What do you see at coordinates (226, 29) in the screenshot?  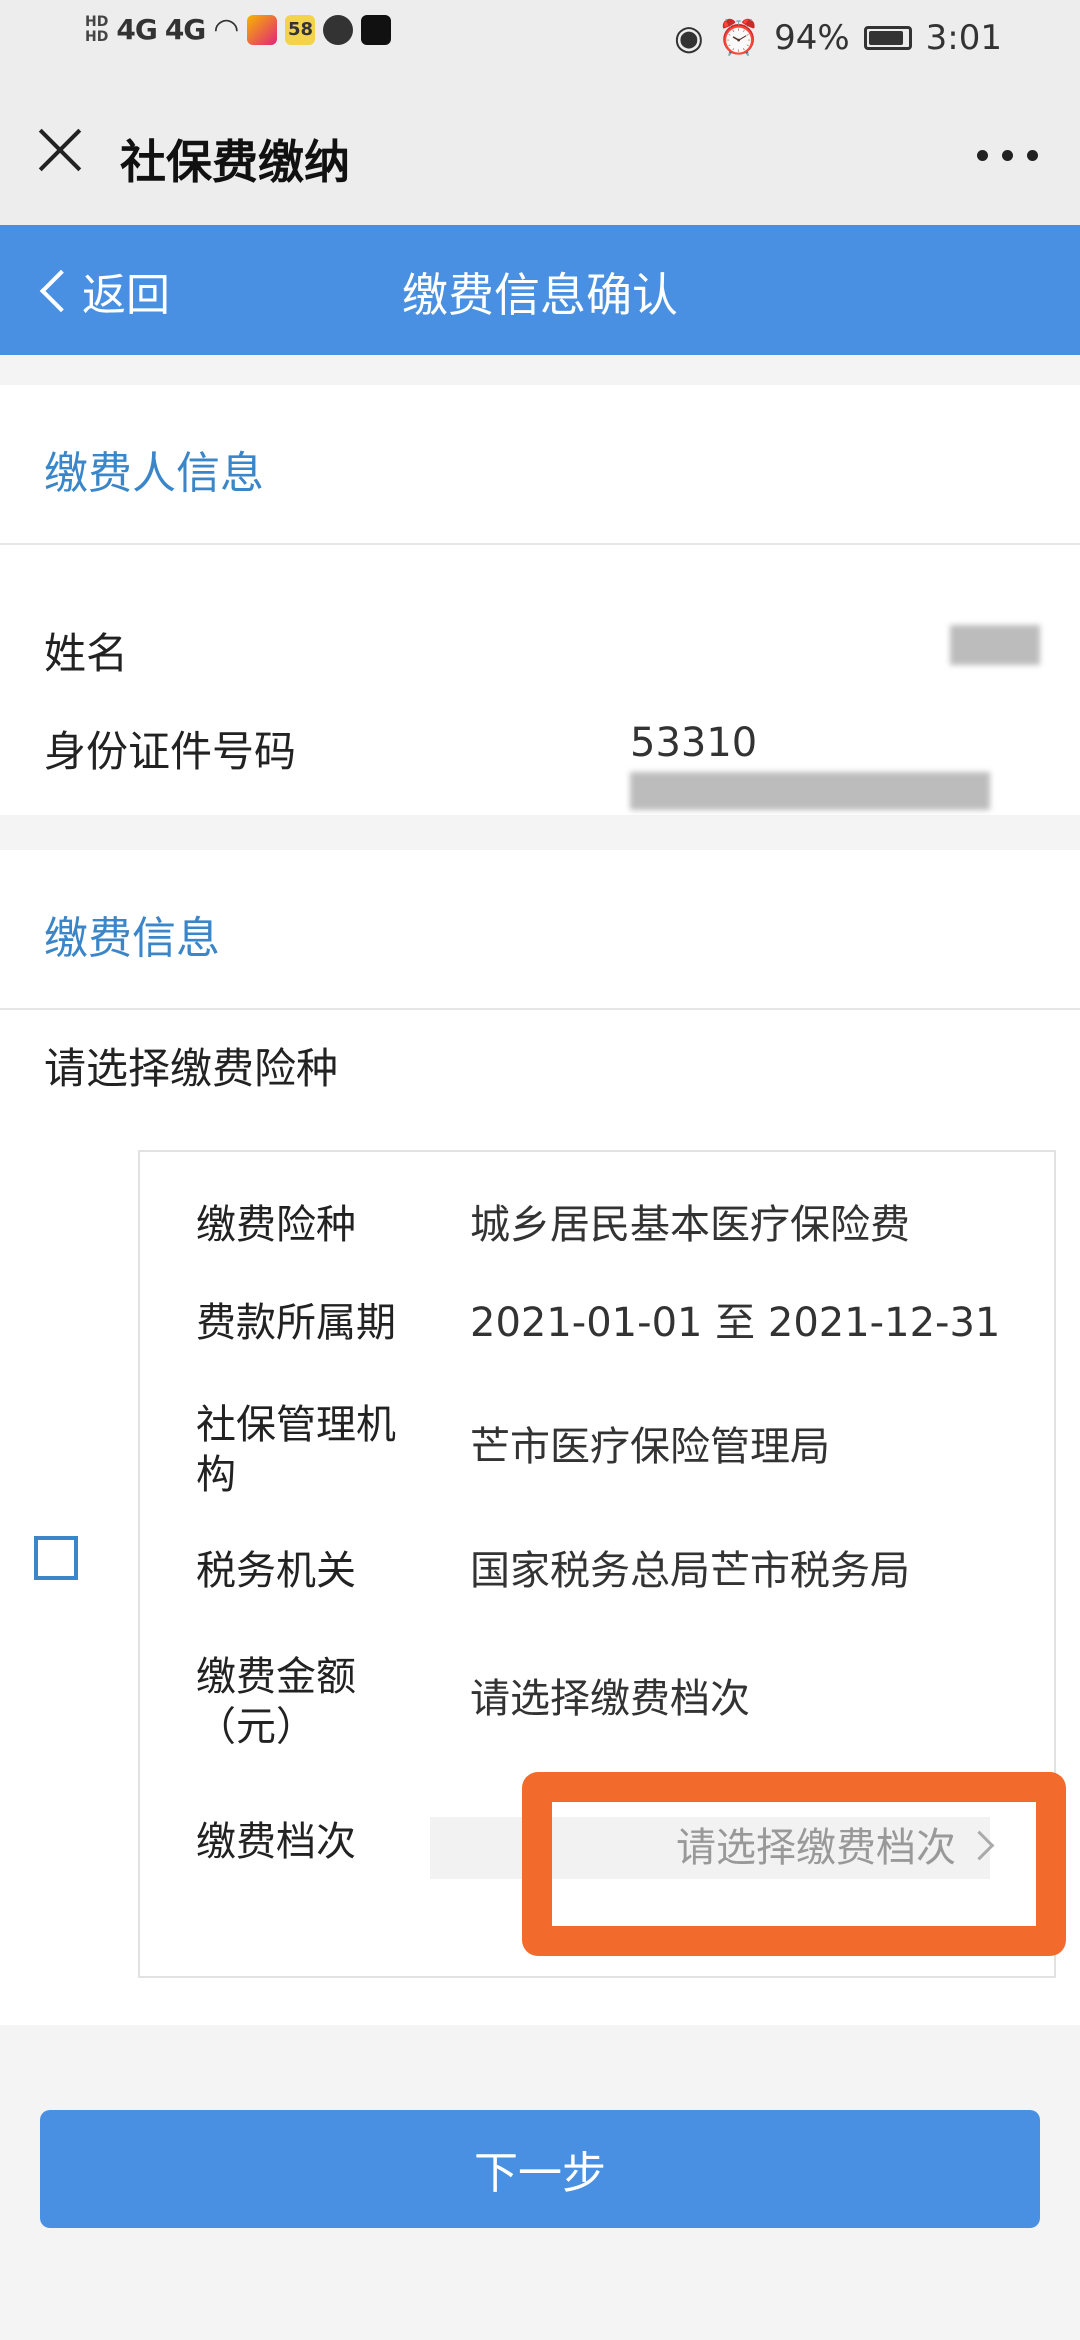 I see `wifi-icon: ◠` at bounding box center [226, 29].